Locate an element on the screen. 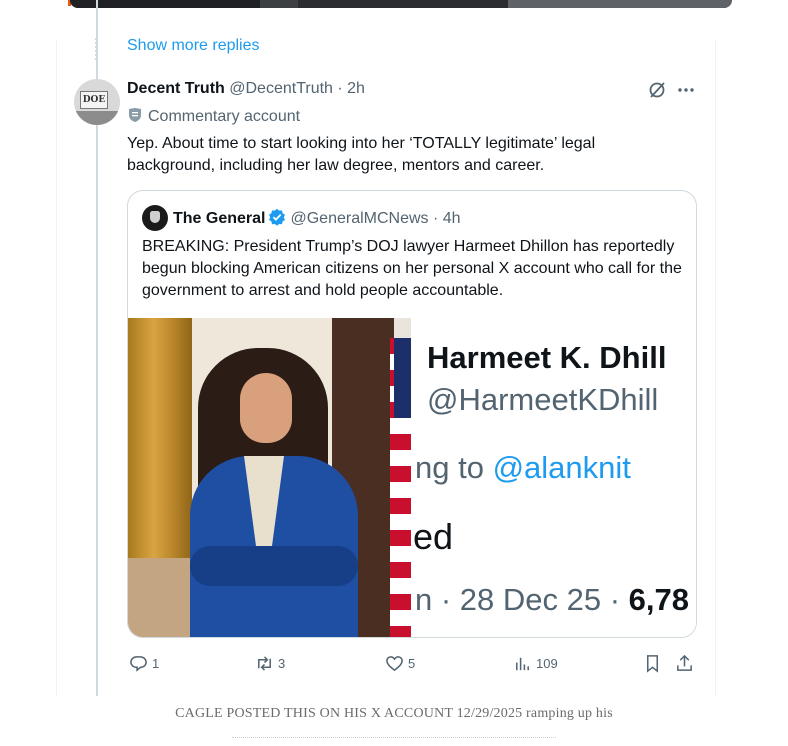  views-icon is located at coordinates (522, 663).